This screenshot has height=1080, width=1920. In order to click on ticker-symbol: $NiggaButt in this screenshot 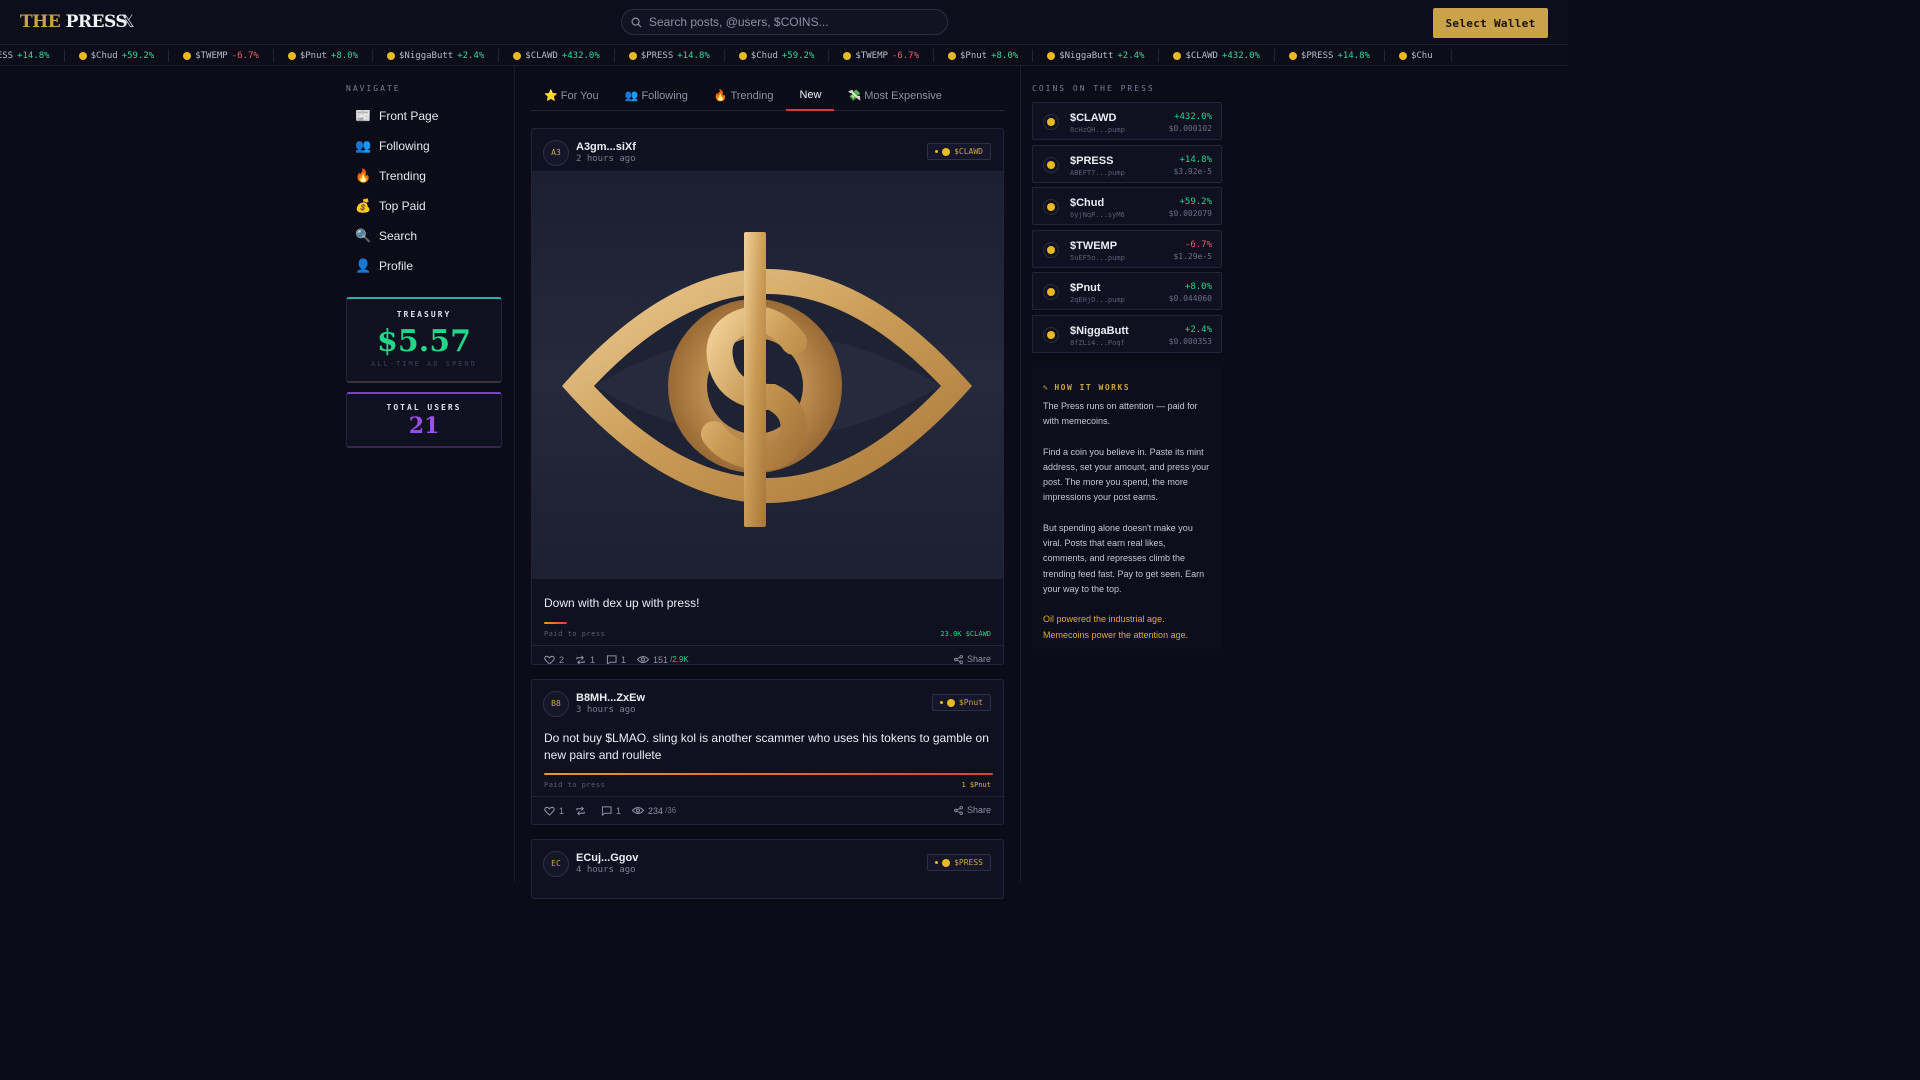, I will do `click(426, 55)`.